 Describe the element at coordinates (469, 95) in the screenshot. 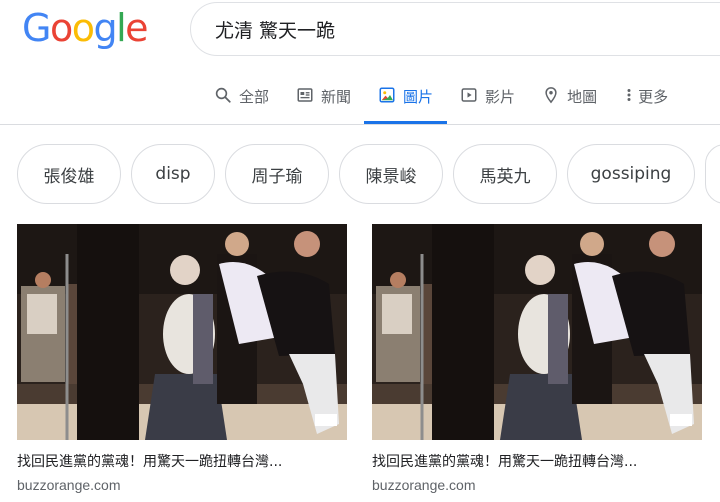

I see `video-icon` at that location.